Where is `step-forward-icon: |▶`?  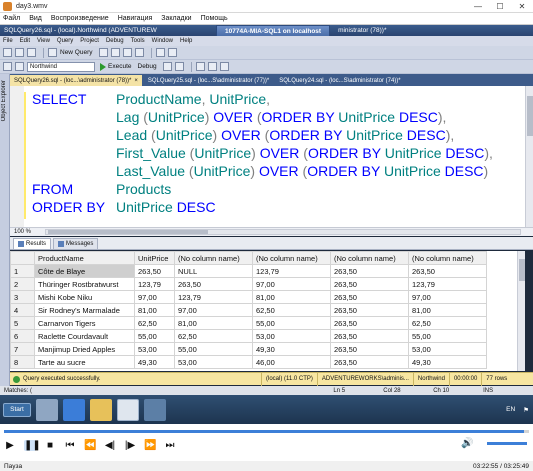
step-forward-icon: |▶ is located at coordinates (130, 445).